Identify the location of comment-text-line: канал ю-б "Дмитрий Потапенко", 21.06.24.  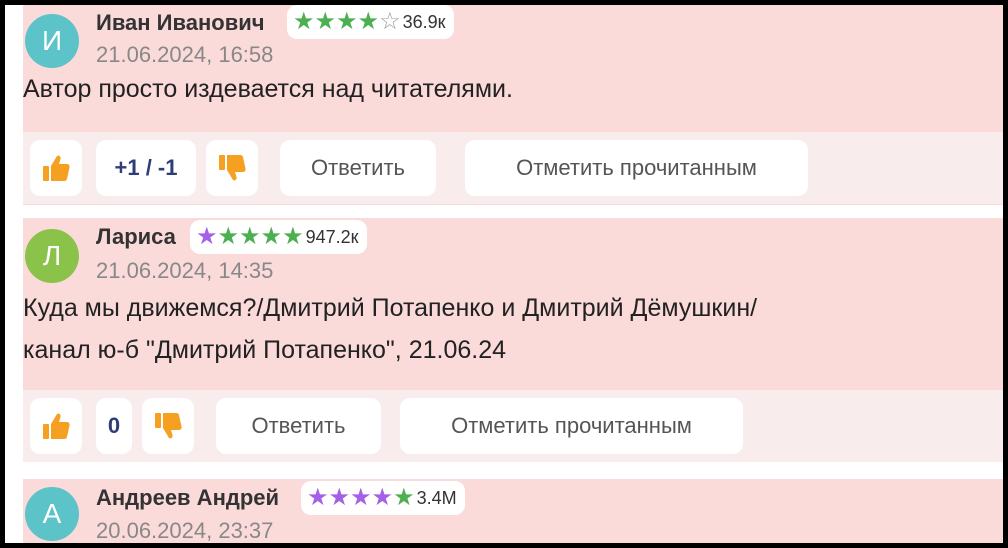
(265, 350).